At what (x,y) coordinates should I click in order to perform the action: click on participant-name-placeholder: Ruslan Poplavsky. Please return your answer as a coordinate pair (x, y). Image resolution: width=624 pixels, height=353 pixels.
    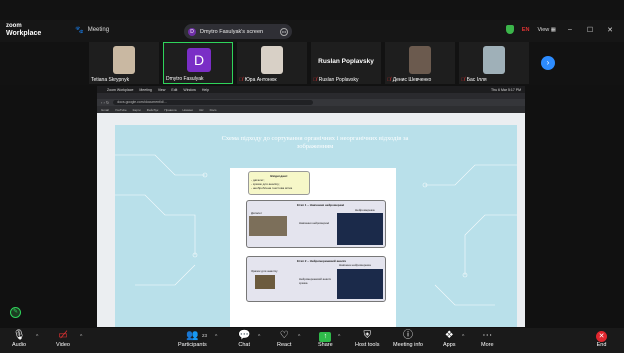
    Looking at the image, I should click on (346, 61).